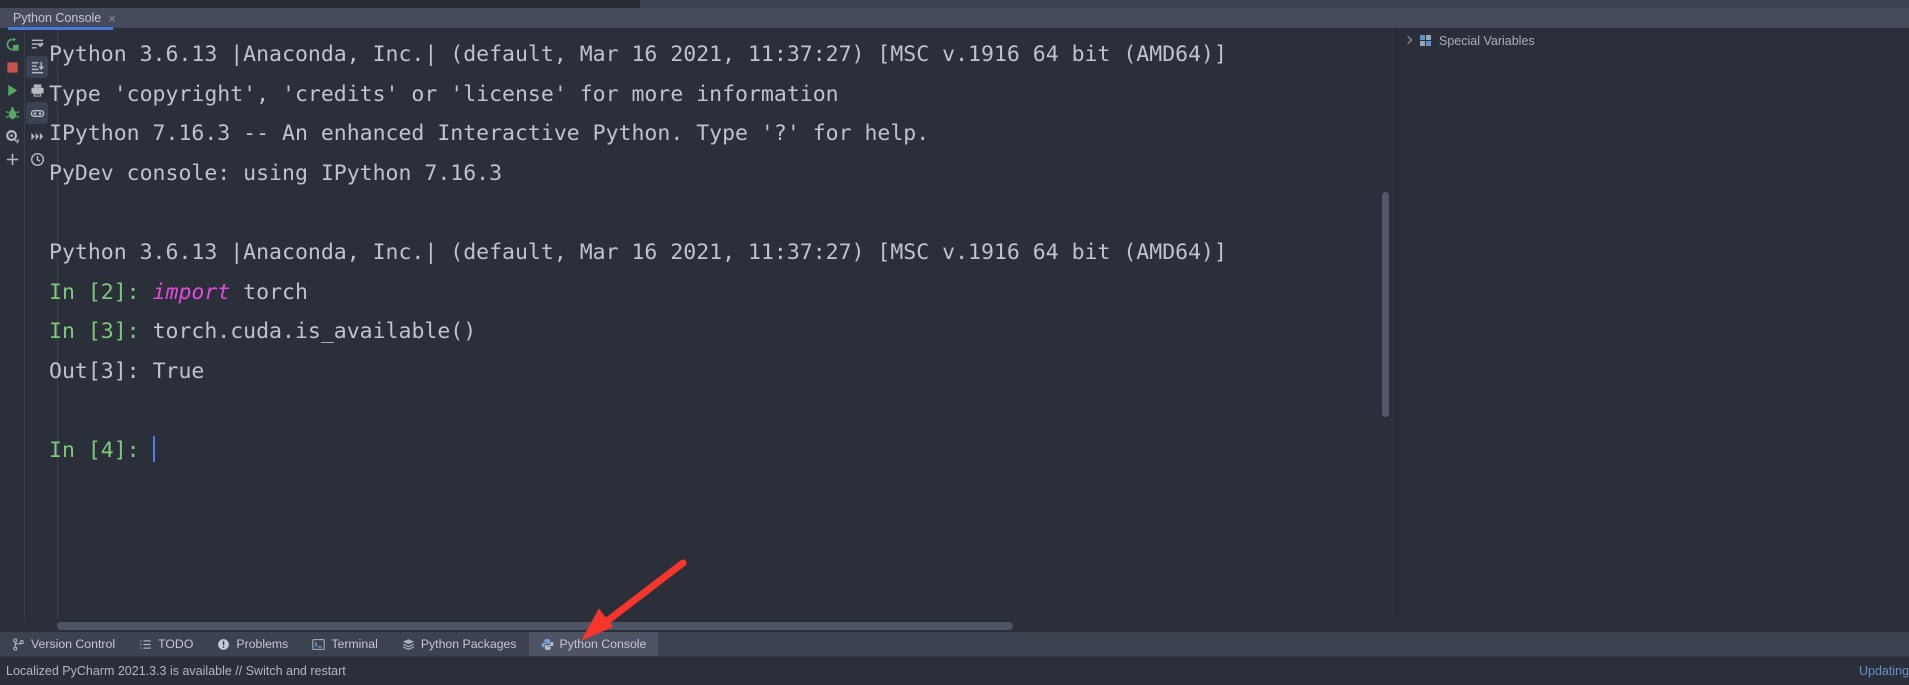  What do you see at coordinates (18, 644) in the screenshot?
I see `branch-icon` at bounding box center [18, 644].